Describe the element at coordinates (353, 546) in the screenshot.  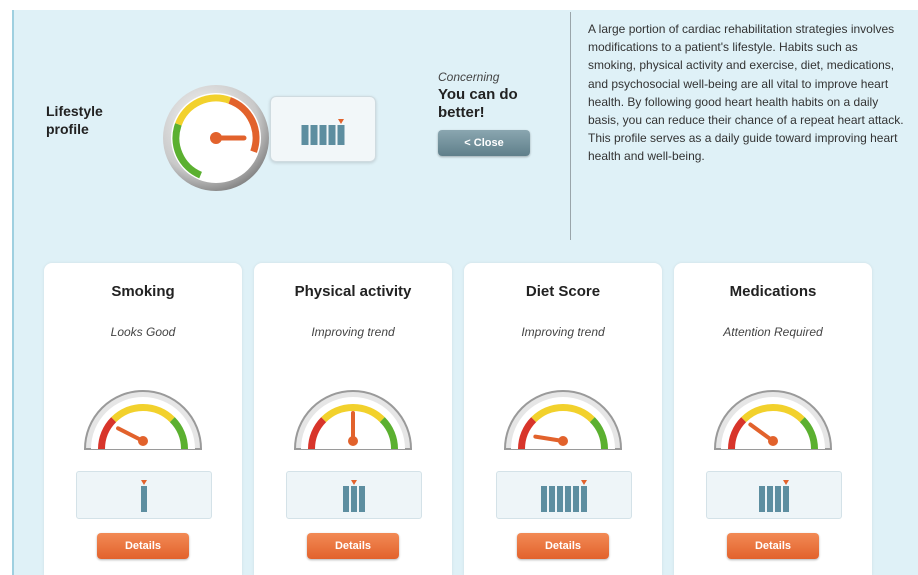
I see `details-button-physical-activity: Details` at that location.